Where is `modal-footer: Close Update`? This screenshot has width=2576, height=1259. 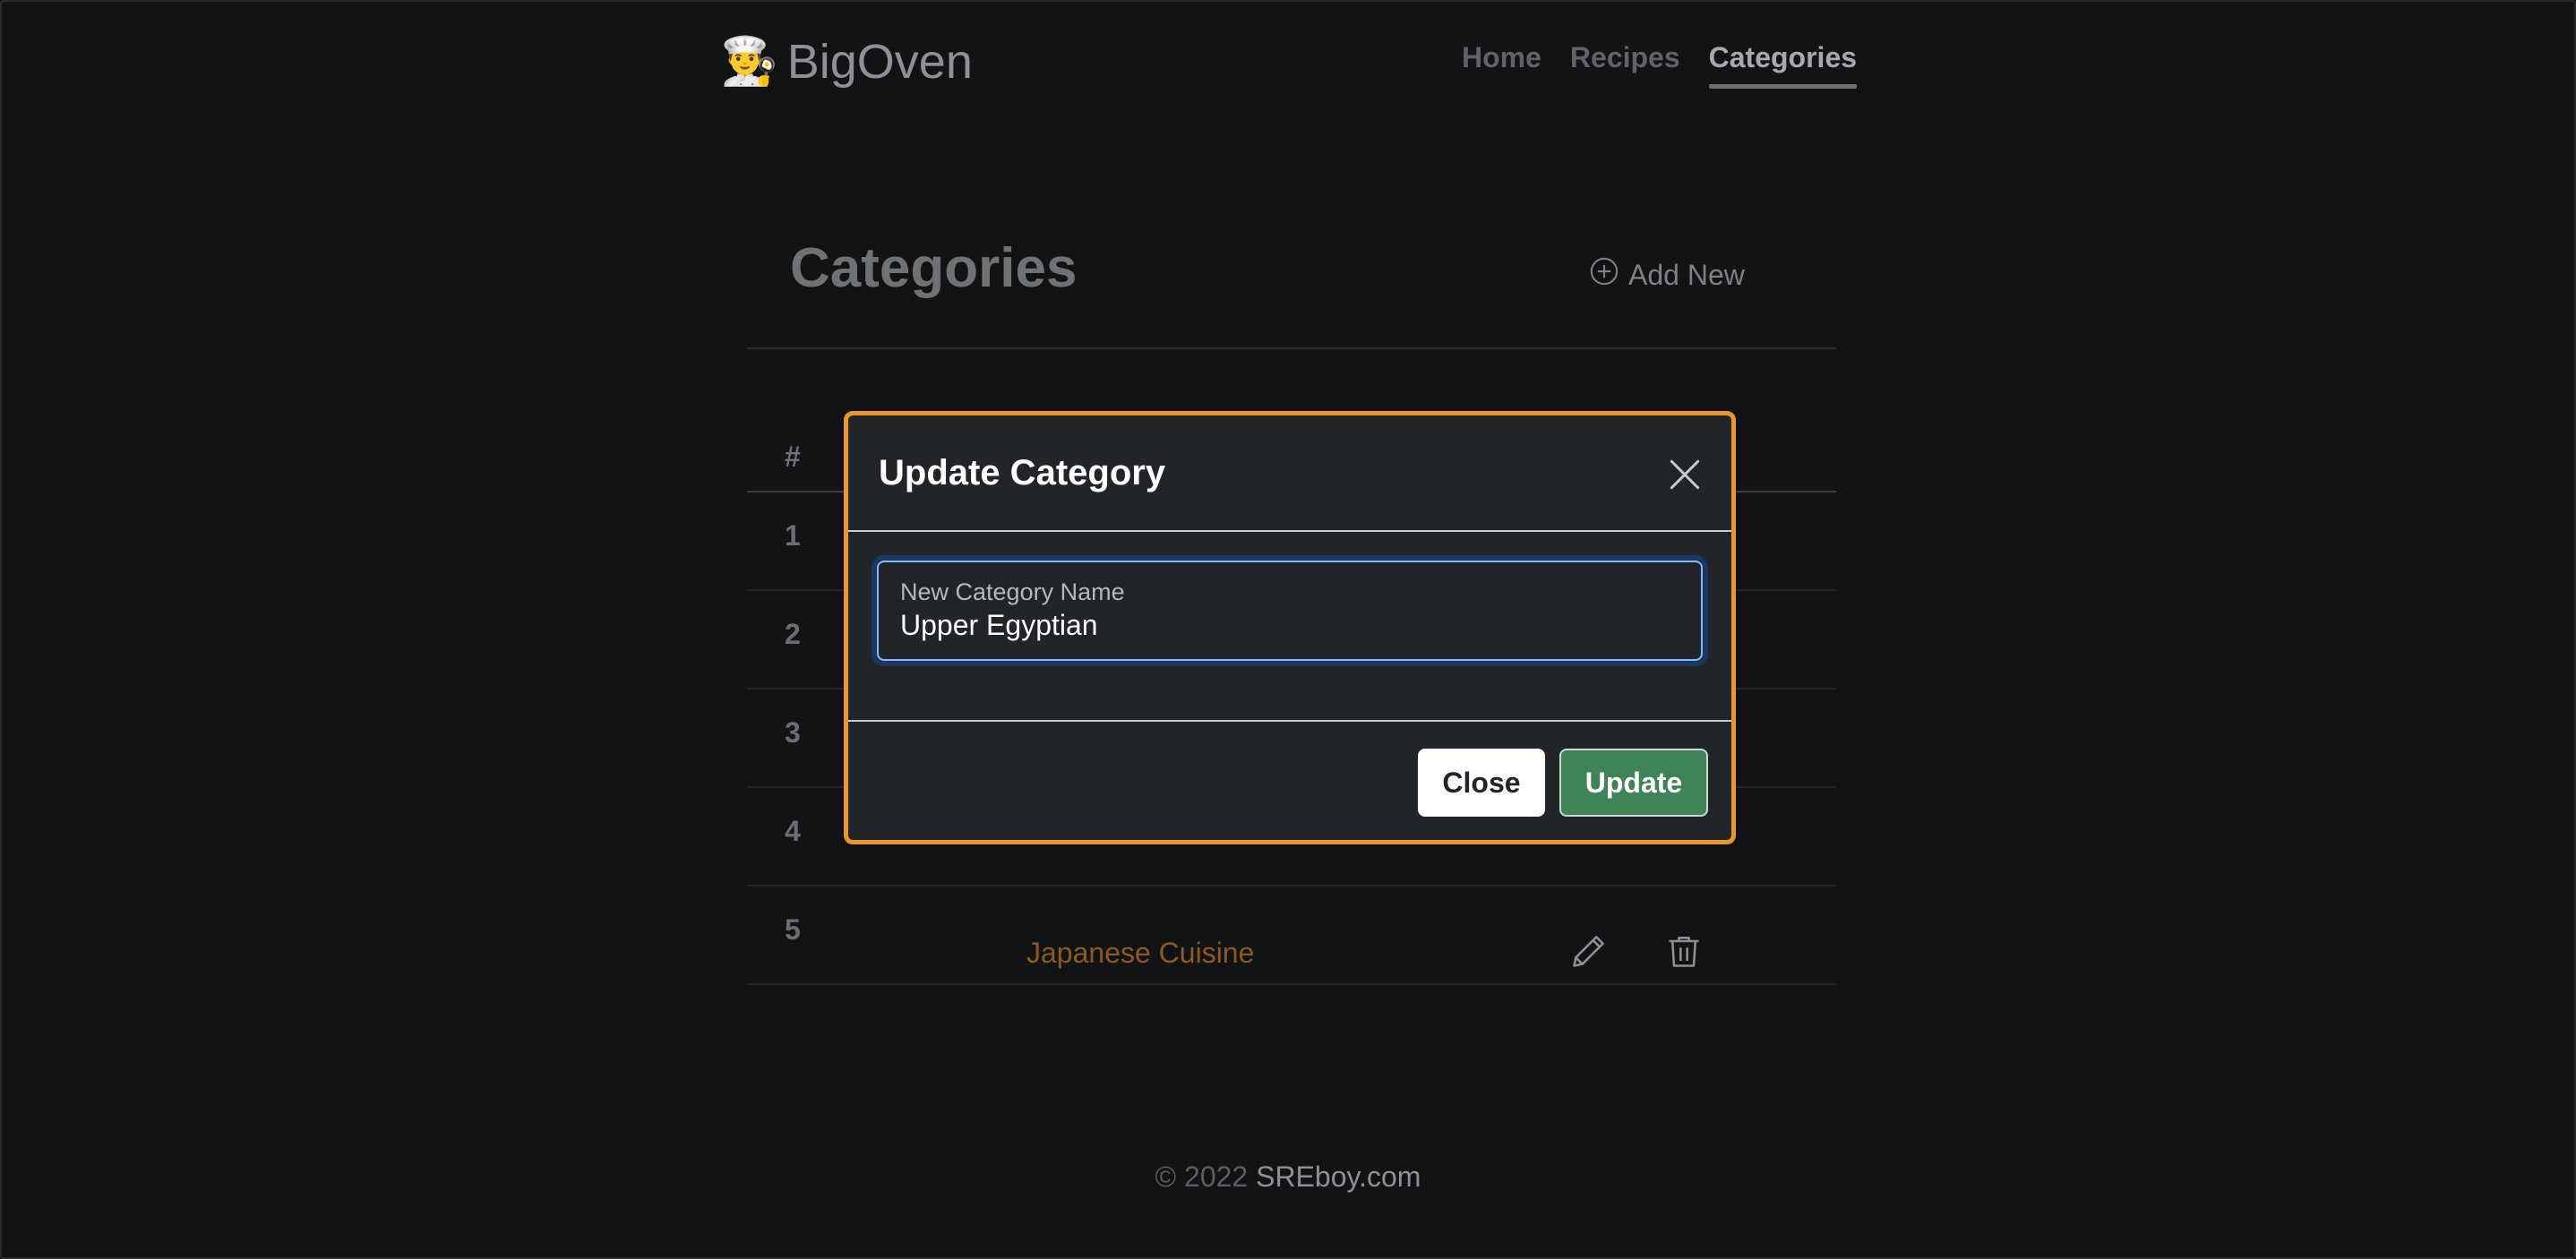
modal-footer: Close Update is located at coordinates (1289, 781).